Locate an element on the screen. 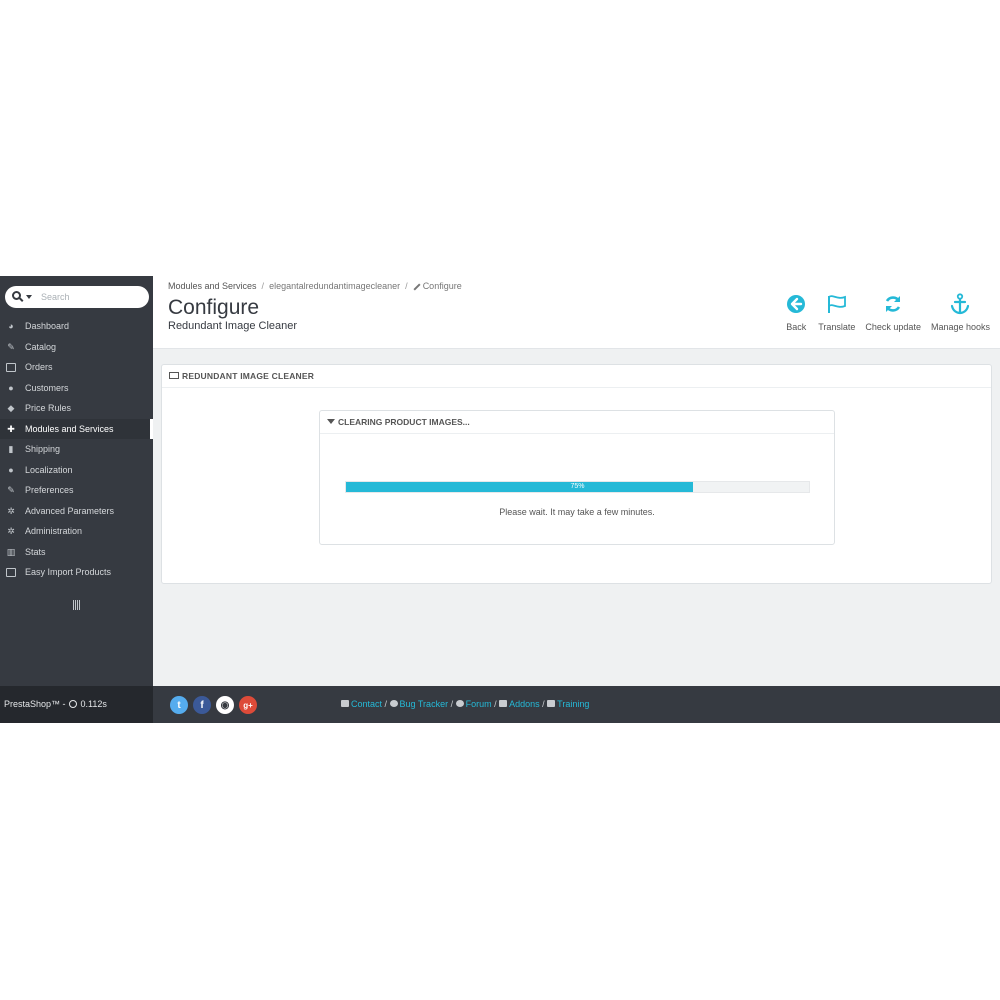 This screenshot has width=1000, height=1000. footer-brand-name: PrestaShop™ is located at coordinates (32, 704).